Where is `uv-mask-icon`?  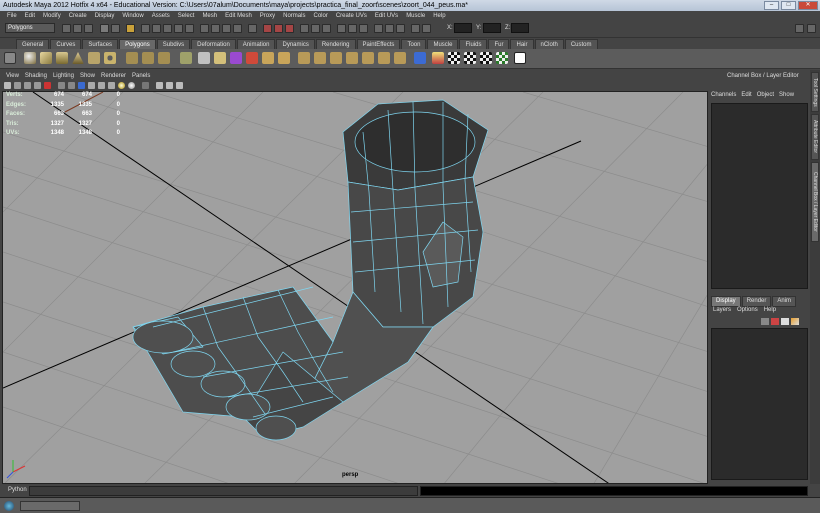 uv-mask-icon is located at coordinates (178, 28).